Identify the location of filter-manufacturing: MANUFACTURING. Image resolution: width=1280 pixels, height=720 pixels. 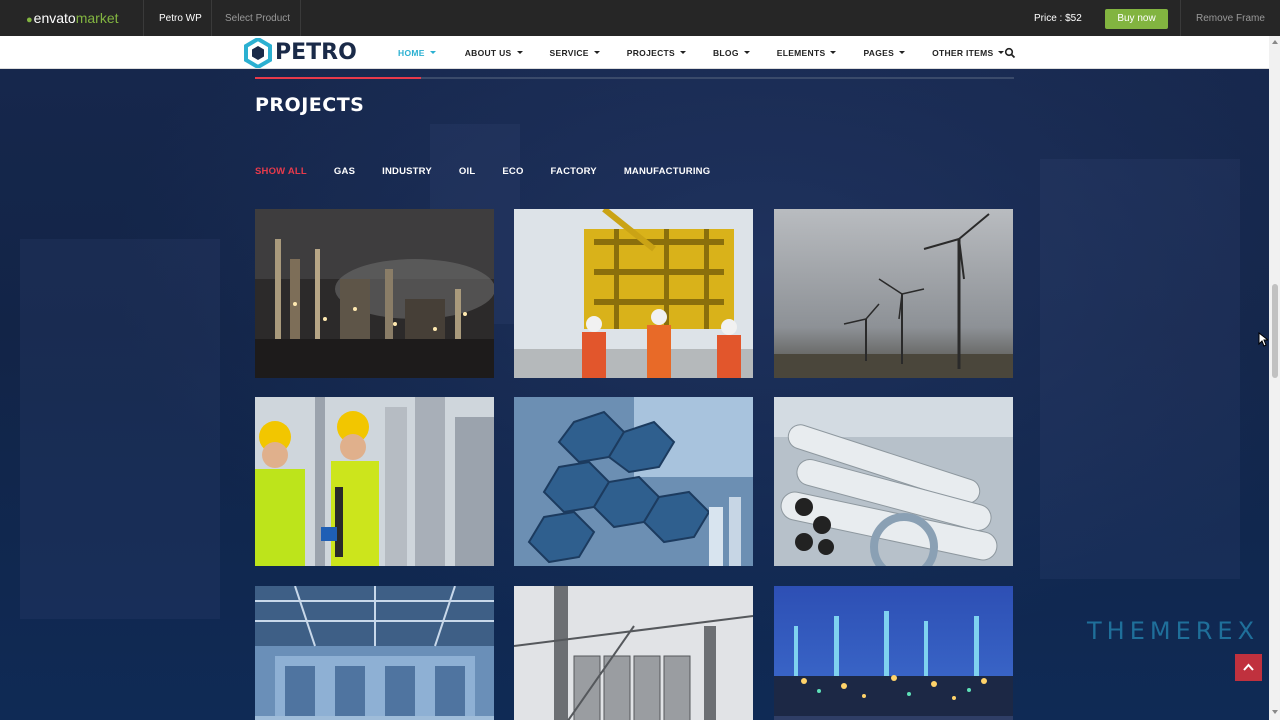
(667, 171).